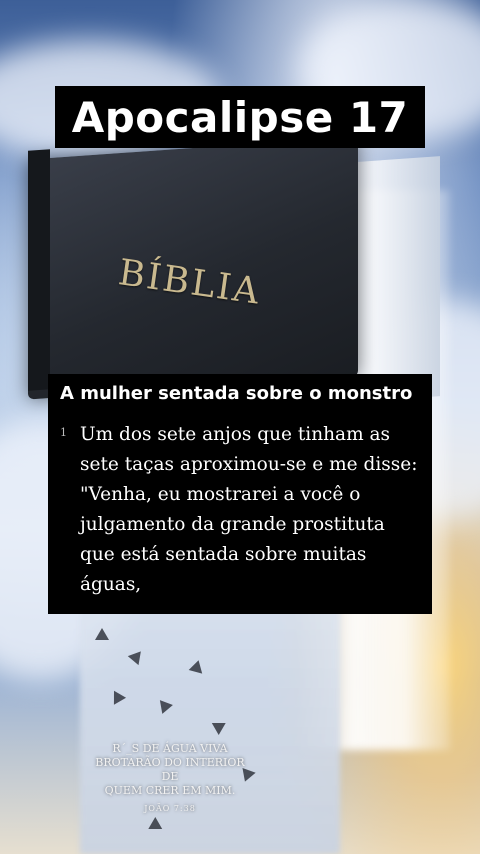  What do you see at coordinates (170, 808) in the screenshot?
I see `caption-reference: JOÃO 7:38` at bounding box center [170, 808].